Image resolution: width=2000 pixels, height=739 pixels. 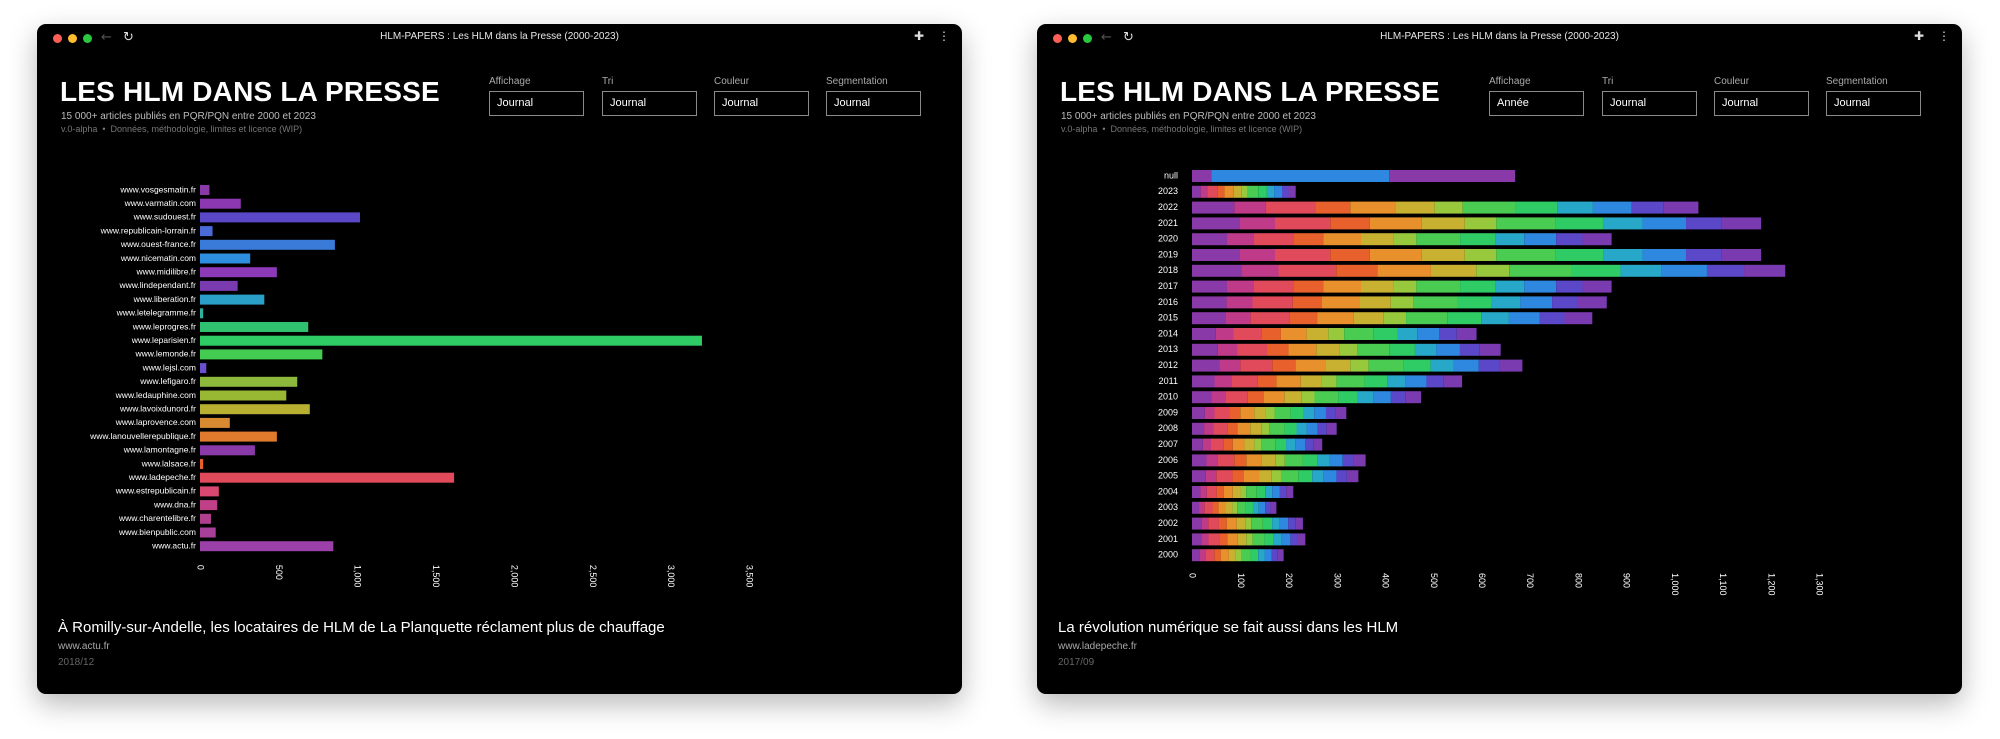 I want to click on category-label: 2003, so click(x=1168, y=507).